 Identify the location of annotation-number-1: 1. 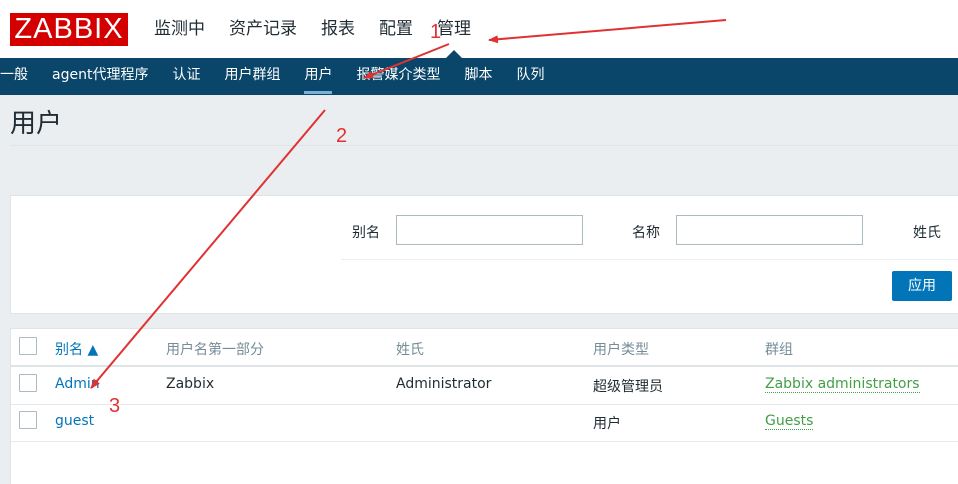
(436, 32).